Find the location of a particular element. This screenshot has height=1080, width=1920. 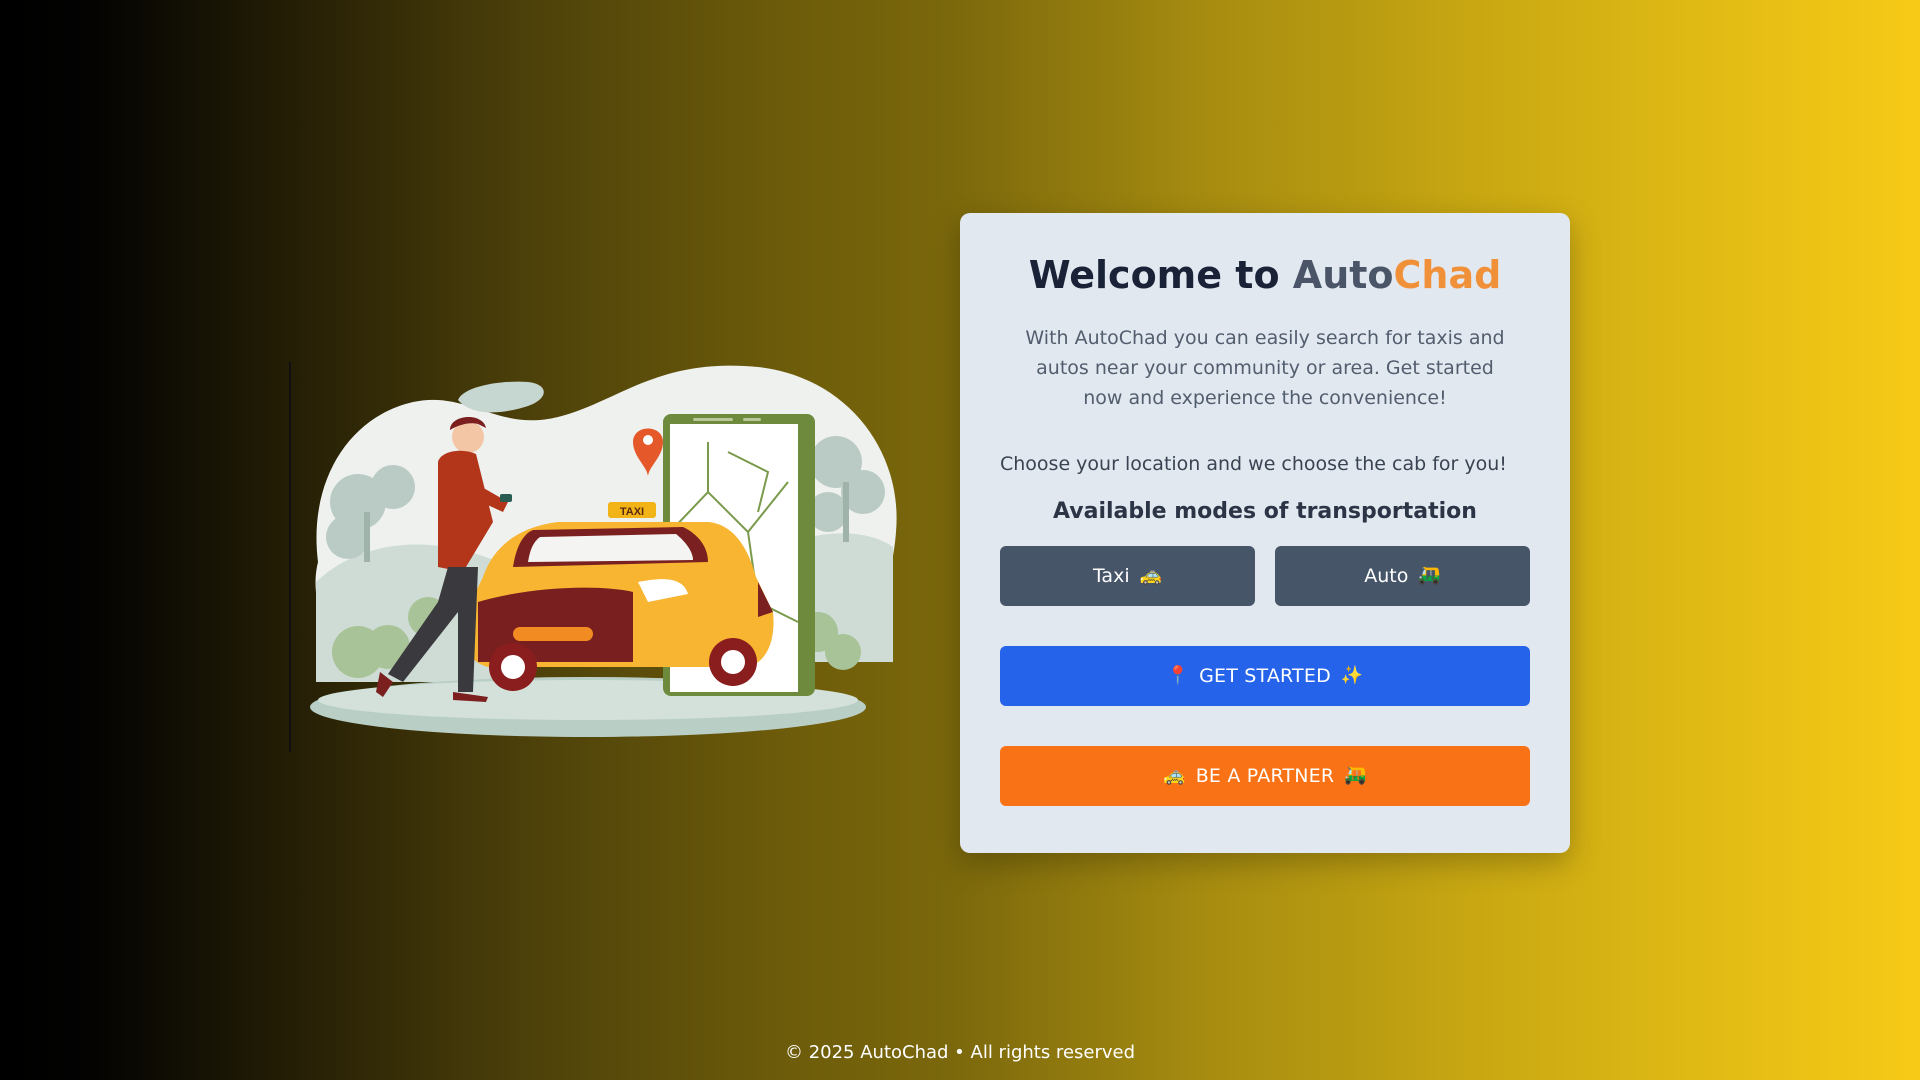

brand-name-auto: Auto is located at coordinates (1343, 275).